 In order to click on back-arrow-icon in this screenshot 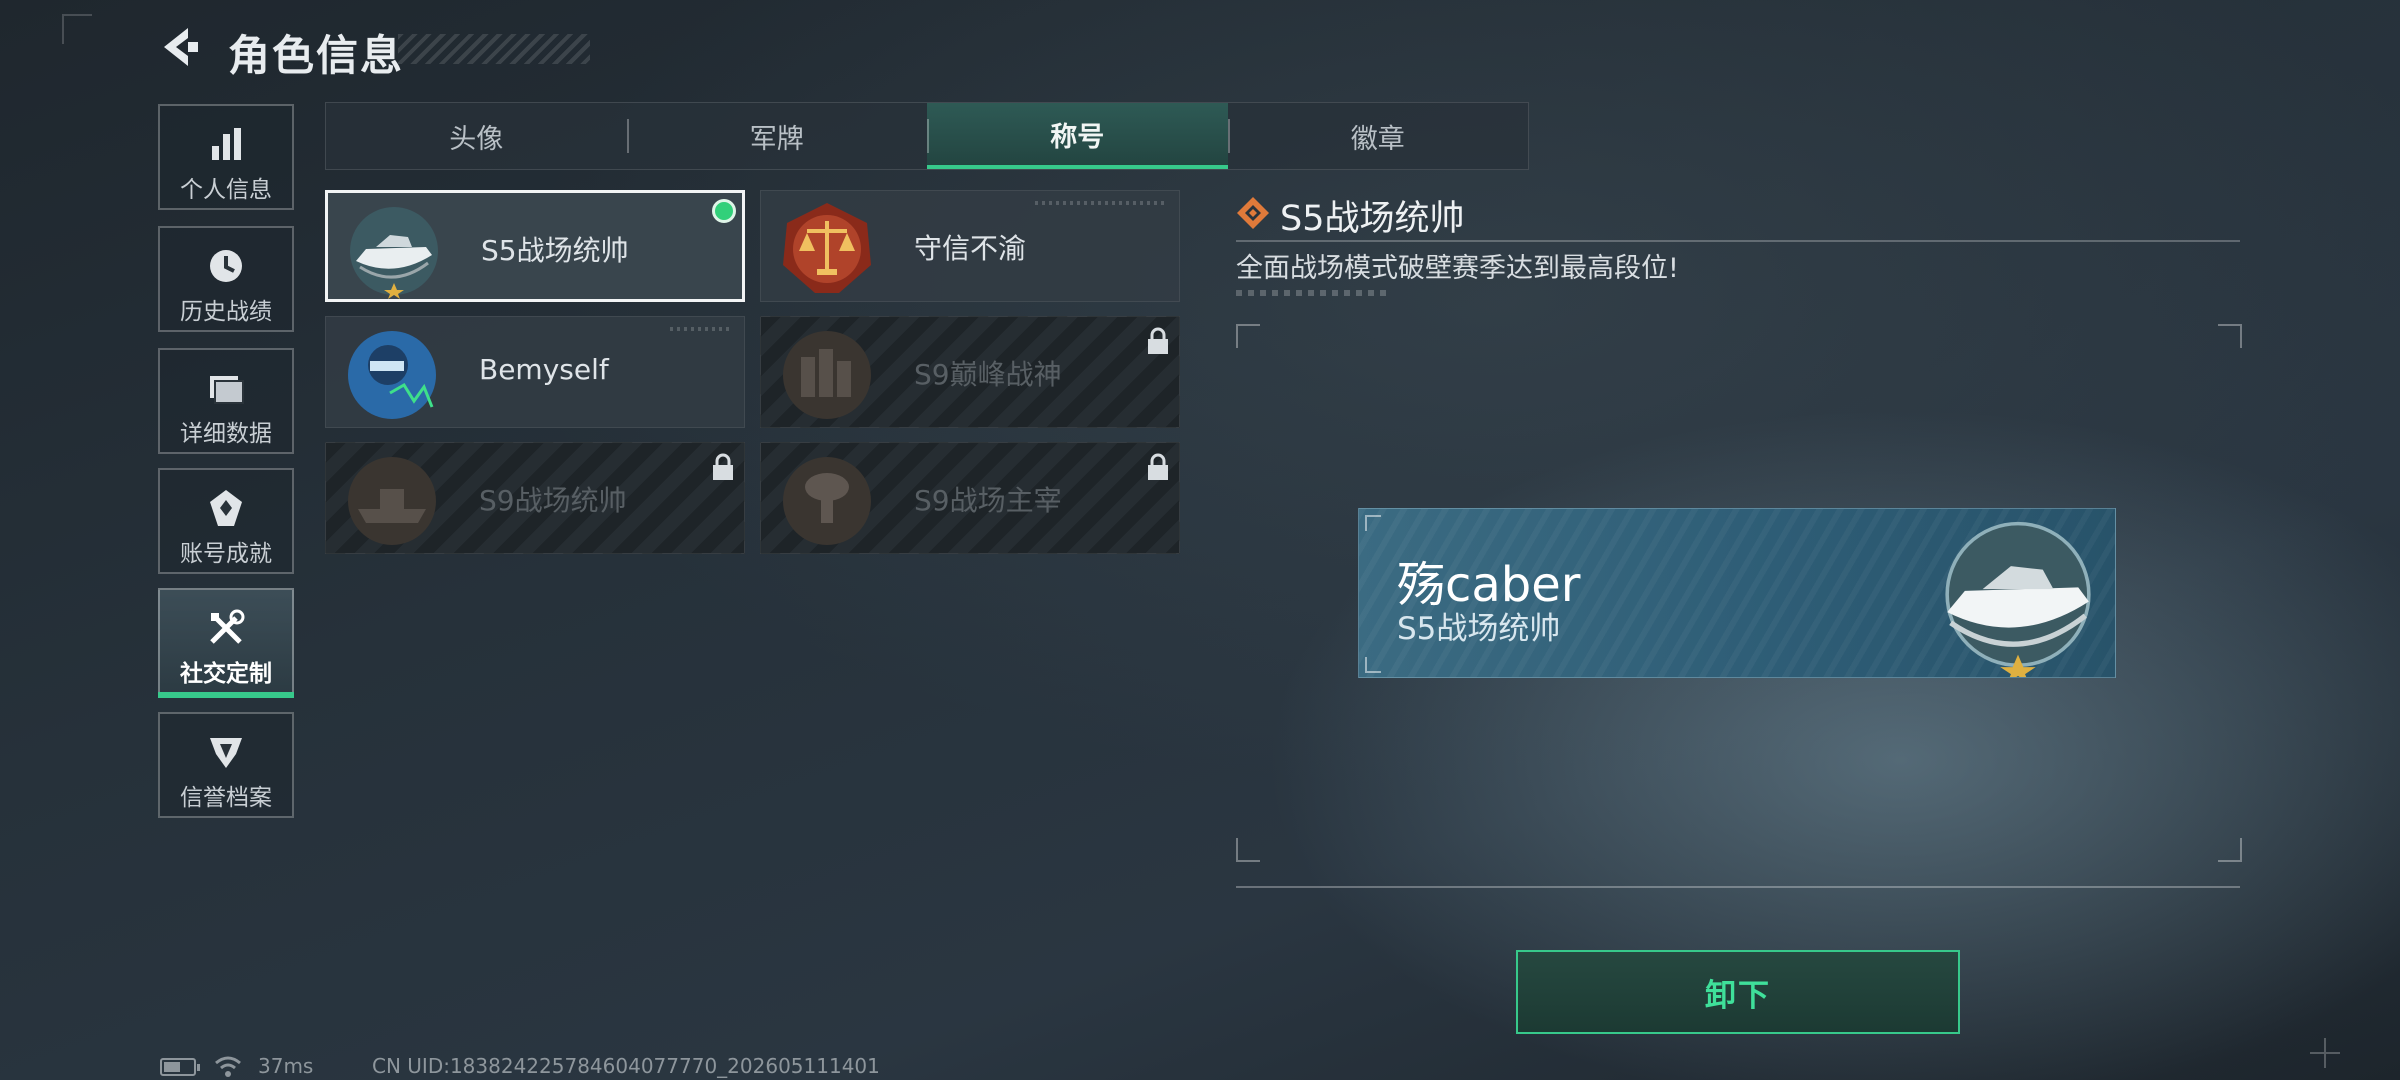, I will do `click(181, 47)`.